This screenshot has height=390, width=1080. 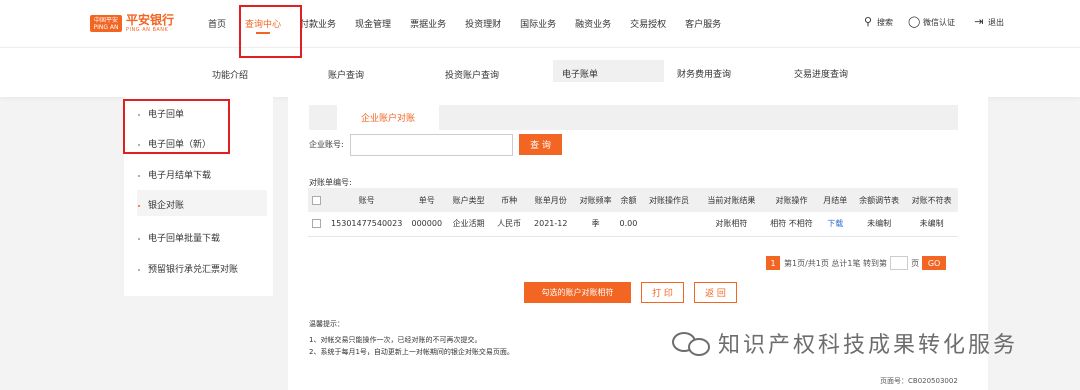 I want to click on col-action: 对账操作, so click(x=791, y=200).